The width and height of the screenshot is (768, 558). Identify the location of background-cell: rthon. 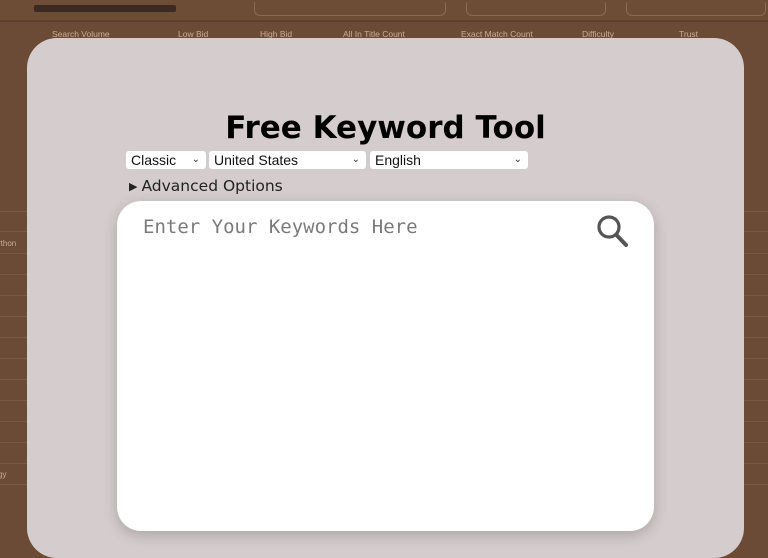
(8, 243).